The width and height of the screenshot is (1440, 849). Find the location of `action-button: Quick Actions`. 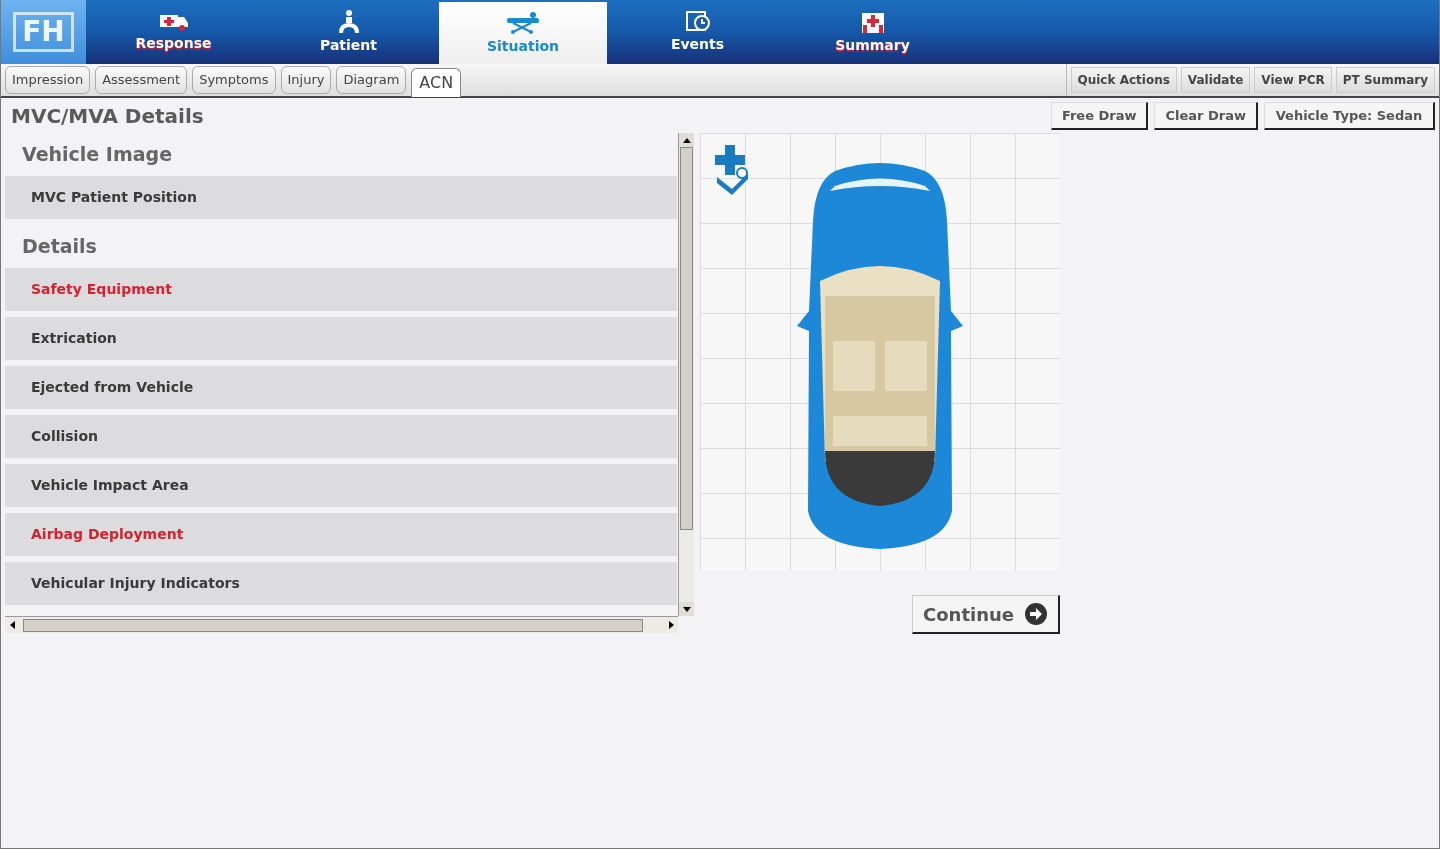

action-button: Quick Actions is located at coordinates (1123, 80).